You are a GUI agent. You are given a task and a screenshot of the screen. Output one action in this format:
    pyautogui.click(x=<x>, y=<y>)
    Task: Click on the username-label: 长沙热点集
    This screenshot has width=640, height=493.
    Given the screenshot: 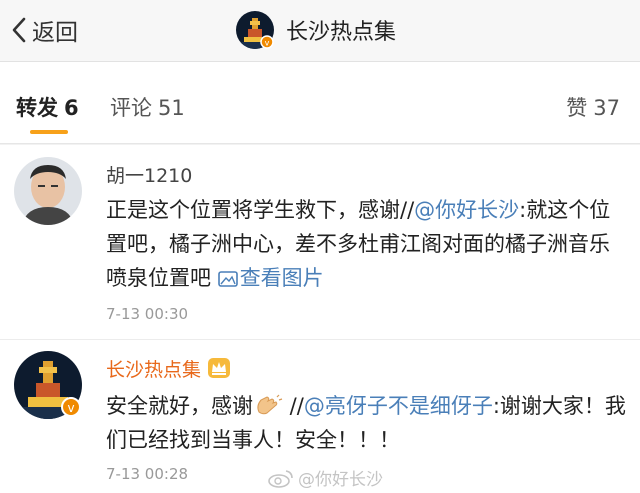 What is the action you would take?
    pyautogui.click(x=154, y=370)
    